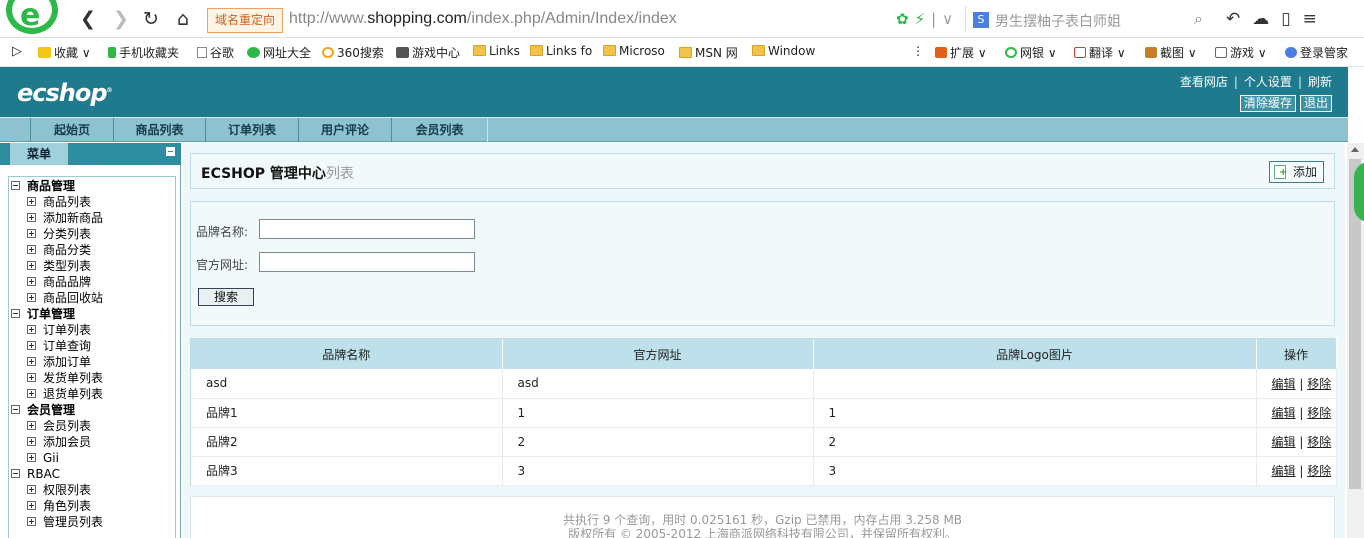 This screenshot has height=538, width=1364. Describe the element at coordinates (59, 282) in the screenshot. I see `menu-item-product-brand: 商品品牌` at that location.